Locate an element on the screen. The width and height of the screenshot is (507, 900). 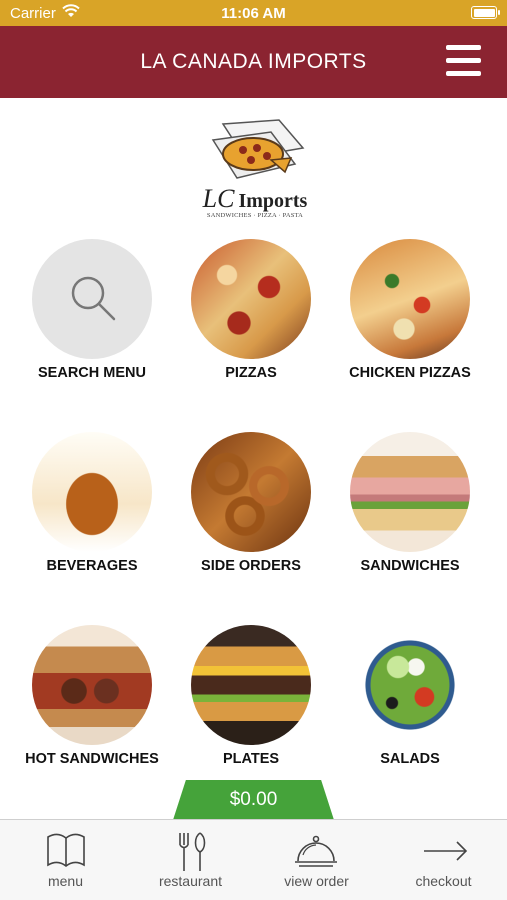
category-sandwiches: SANDWICHES is located at coordinates (410, 507).